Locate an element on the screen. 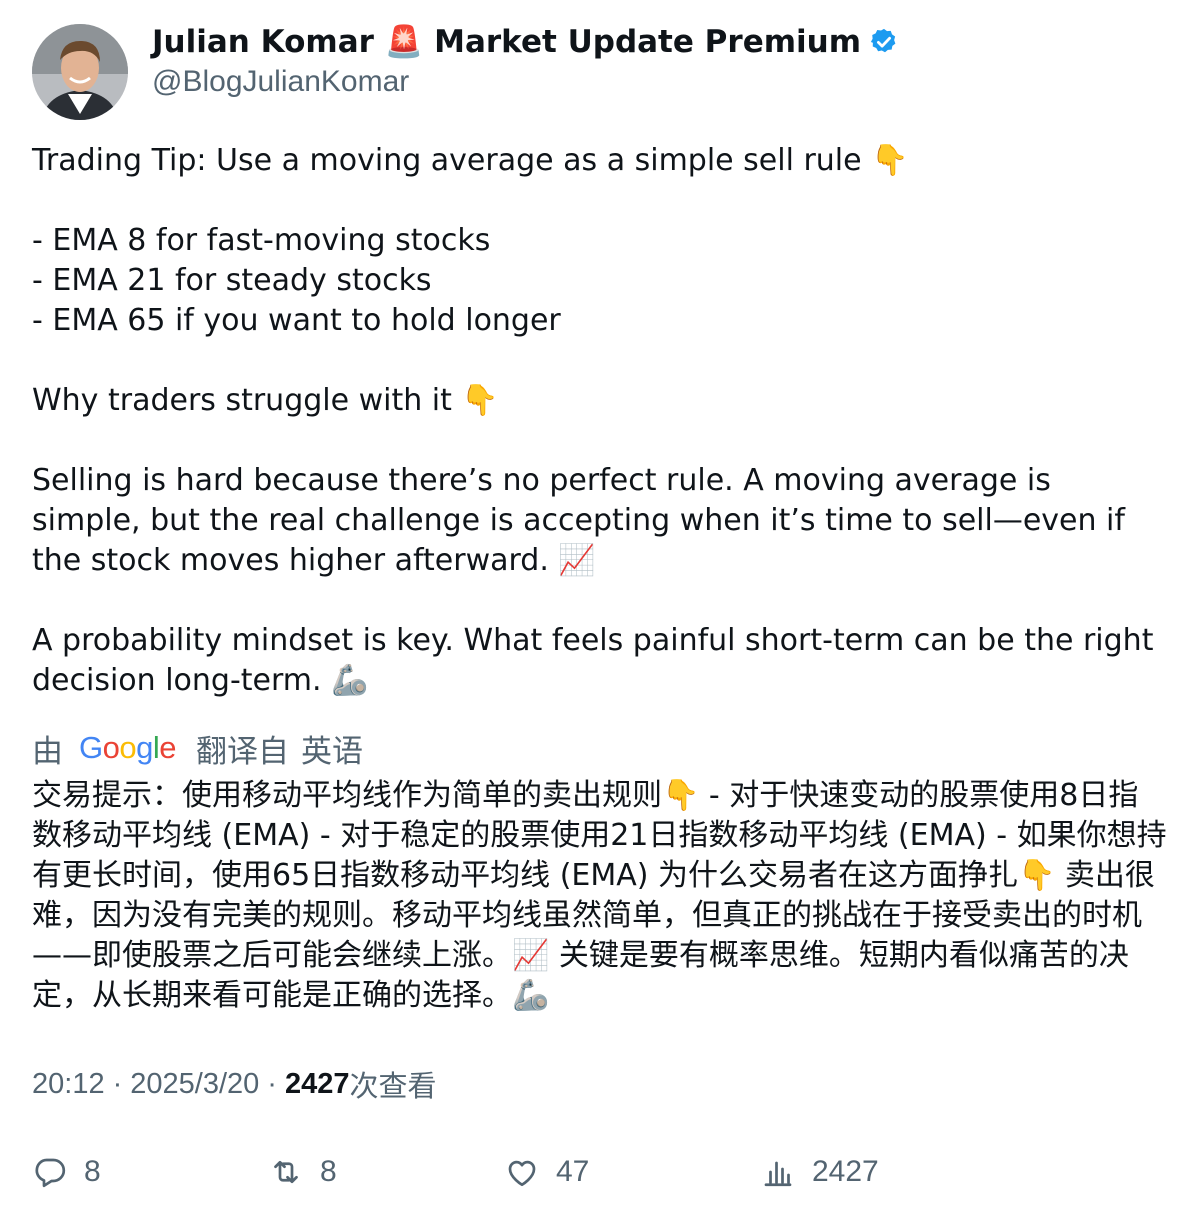  views-count: 2427 is located at coordinates (317, 1083).